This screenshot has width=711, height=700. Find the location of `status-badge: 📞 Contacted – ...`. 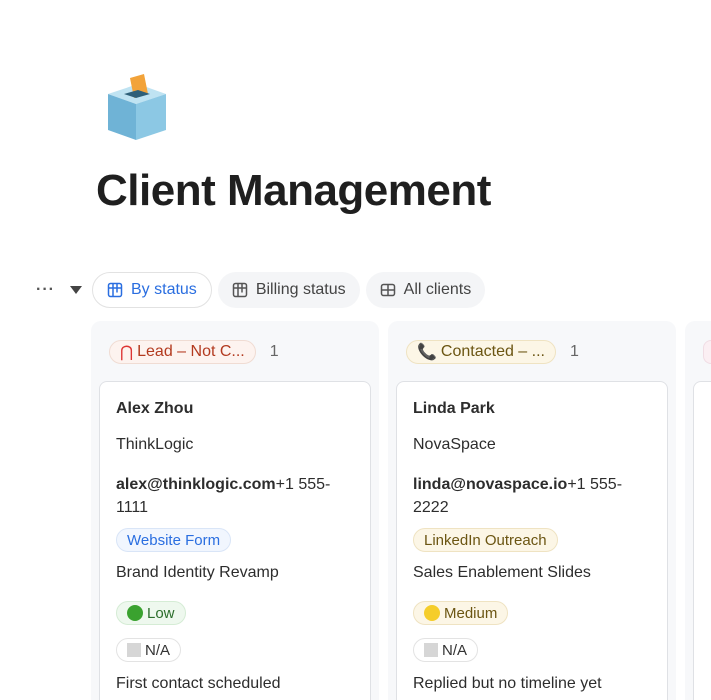

status-badge: 📞 Contacted – ... is located at coordinates (481, 352).